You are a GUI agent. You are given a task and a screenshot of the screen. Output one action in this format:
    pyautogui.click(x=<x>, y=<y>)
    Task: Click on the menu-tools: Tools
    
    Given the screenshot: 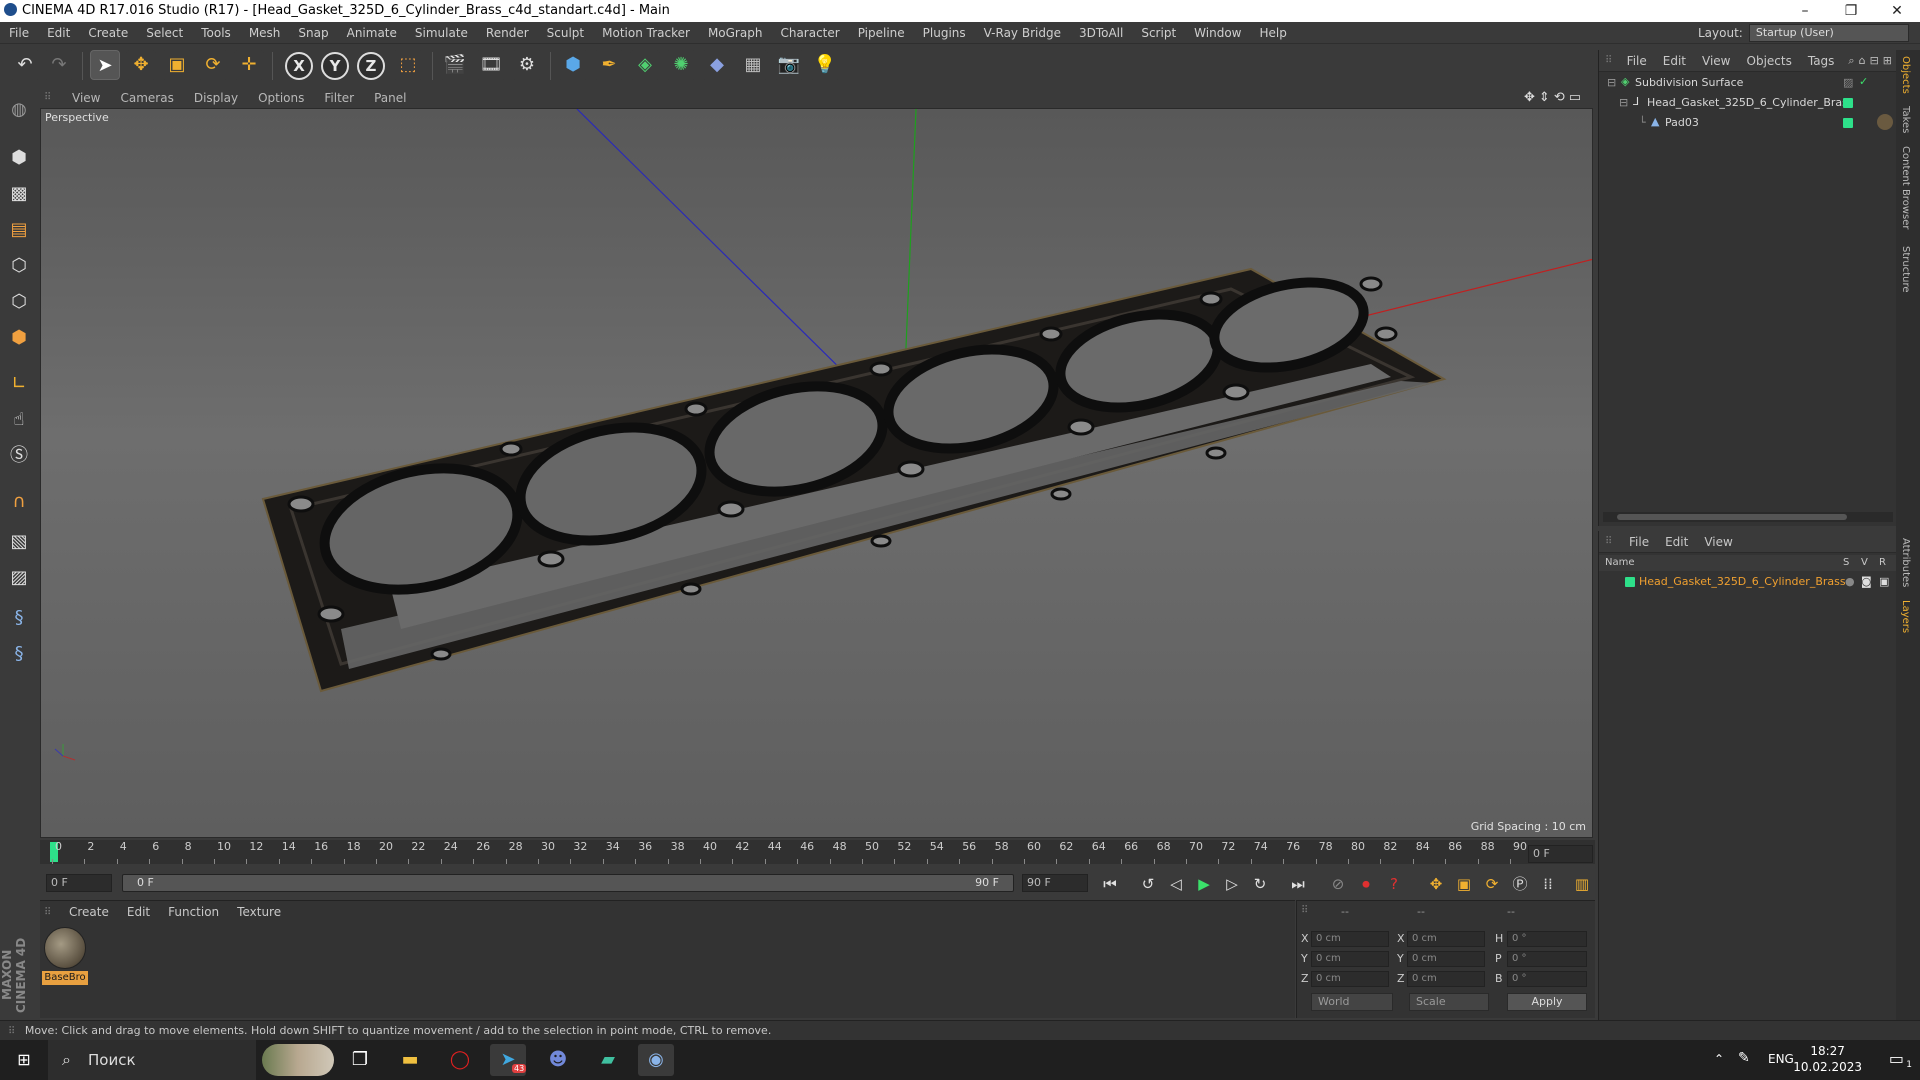 What is the action you would take?
    pyautogui.click(x=216, y=33)
    